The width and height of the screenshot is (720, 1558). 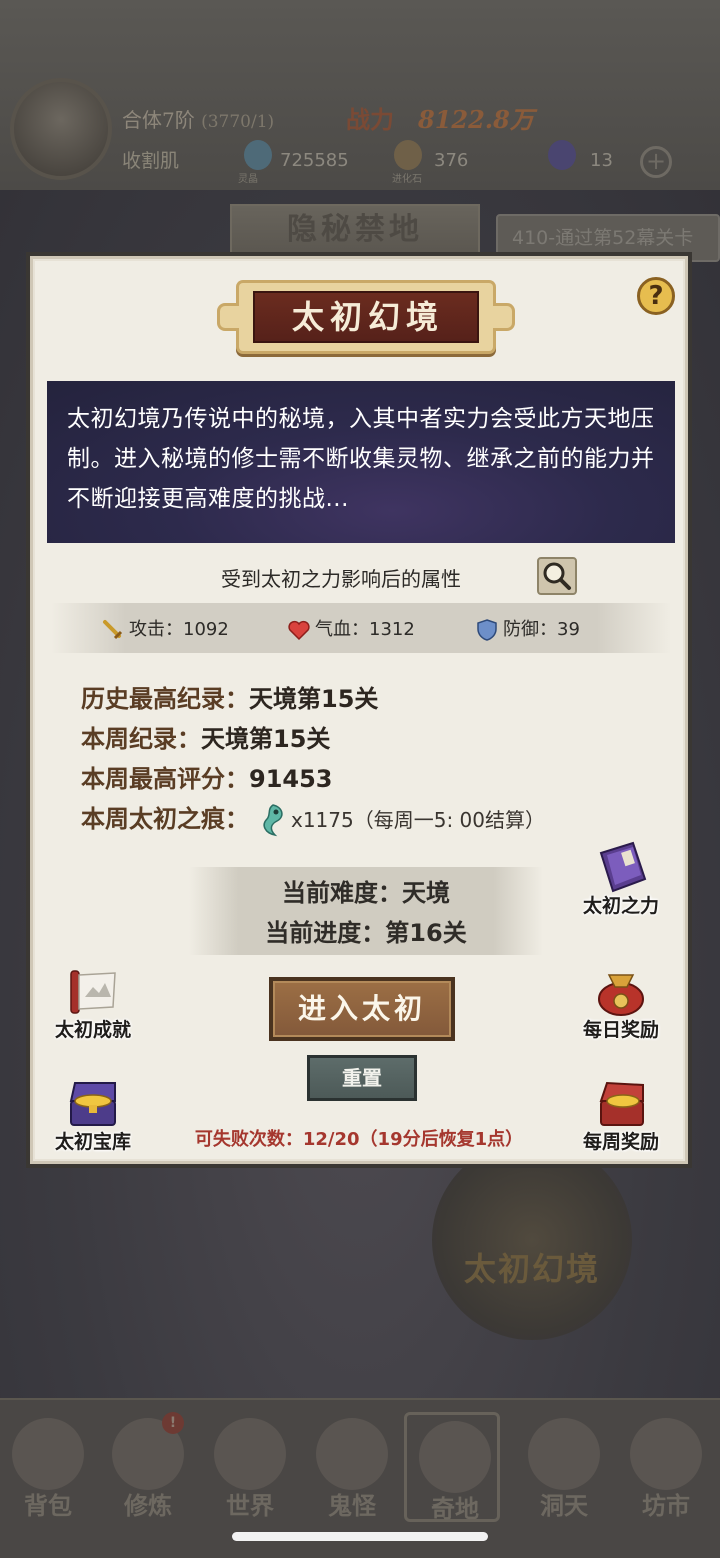 What do you see at coordinates (198, 118) in the screenshot?
I see `player-realm: 合体7阶 (3770/1)` at bounding box center [198, 118].